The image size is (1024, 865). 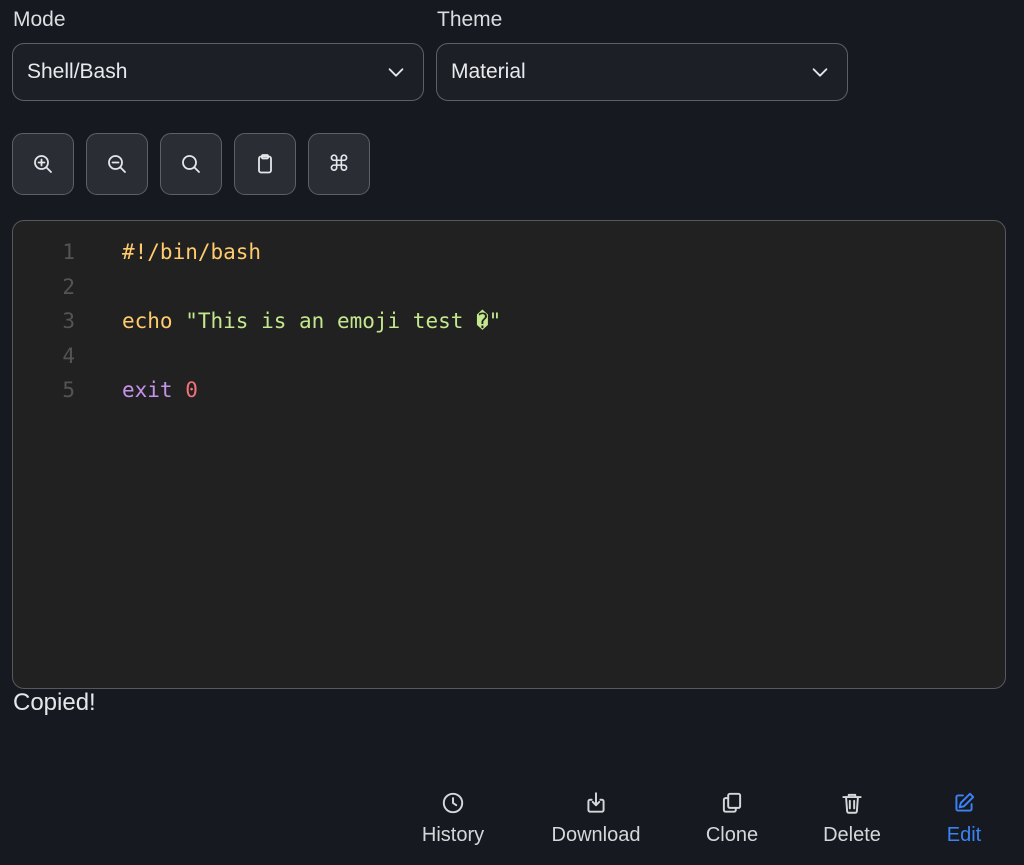 I want to click on clone-label: Clone, so click(x=732, y=835).